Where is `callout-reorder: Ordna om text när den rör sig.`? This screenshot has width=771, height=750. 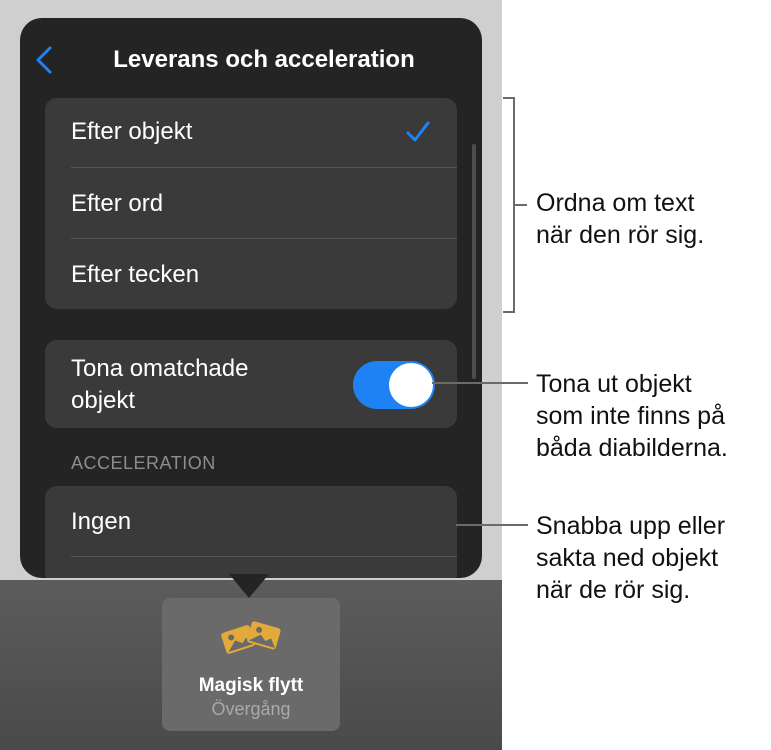
callout-reorder: Ordna om text när den rör sig. is located at coordinates (620, 219).